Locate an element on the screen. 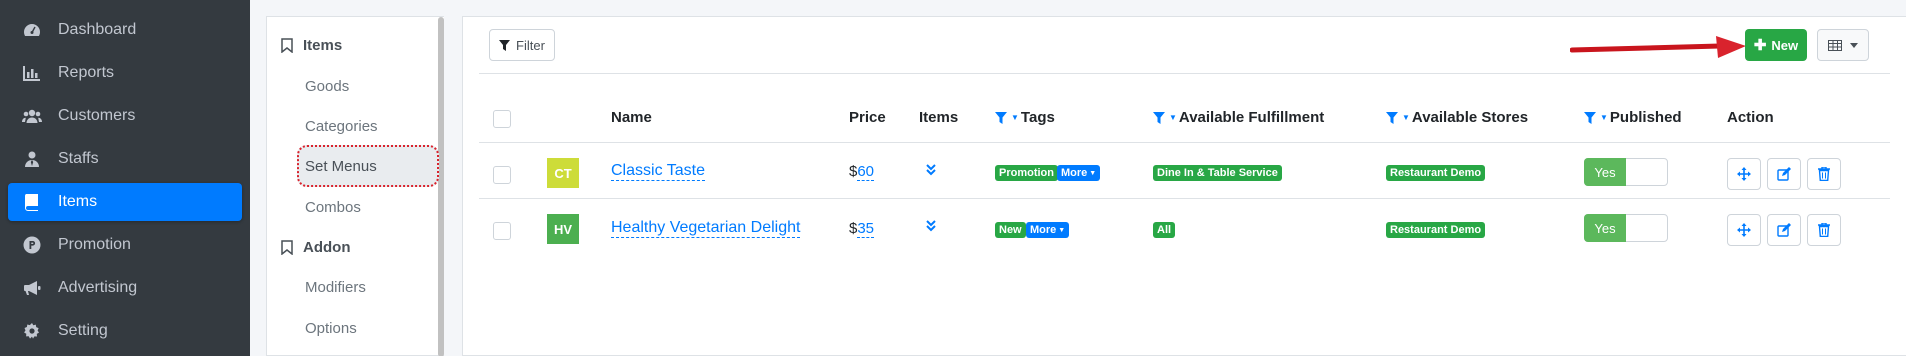 Image resolution: width=1906 pixels, height=356 pixels. item-name-link: Healthy Vegetarian Delight is located at coordinates (706, 228).